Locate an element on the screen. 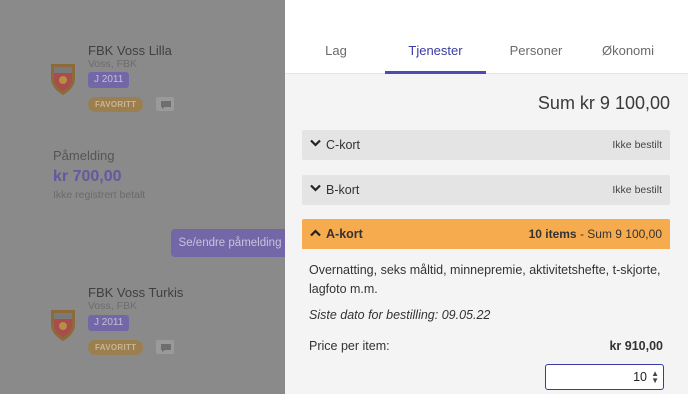  quantity-input: 10 ▲ ▼ is located at coordinates (604, 377).